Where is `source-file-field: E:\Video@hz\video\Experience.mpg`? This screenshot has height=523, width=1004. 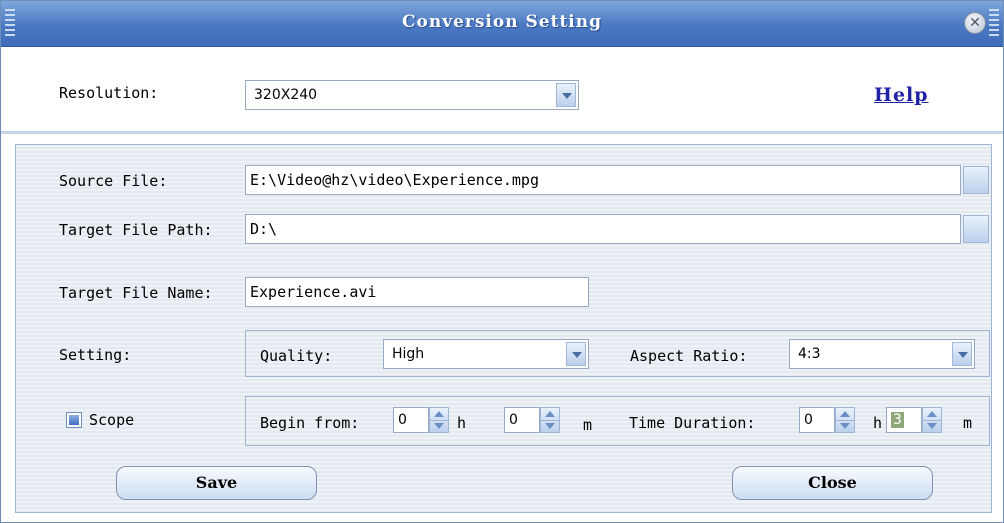
source-file-field: E:\Video@hz\video\Experience.mpg is located at coordinates (603, 180).